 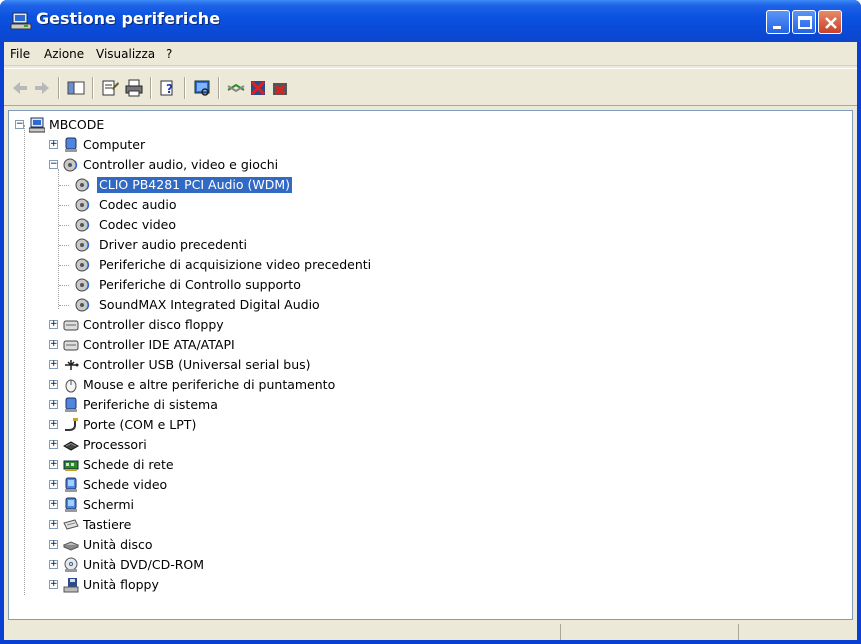 I want to click on scan-hardware-button, so click(x=202, y=88).